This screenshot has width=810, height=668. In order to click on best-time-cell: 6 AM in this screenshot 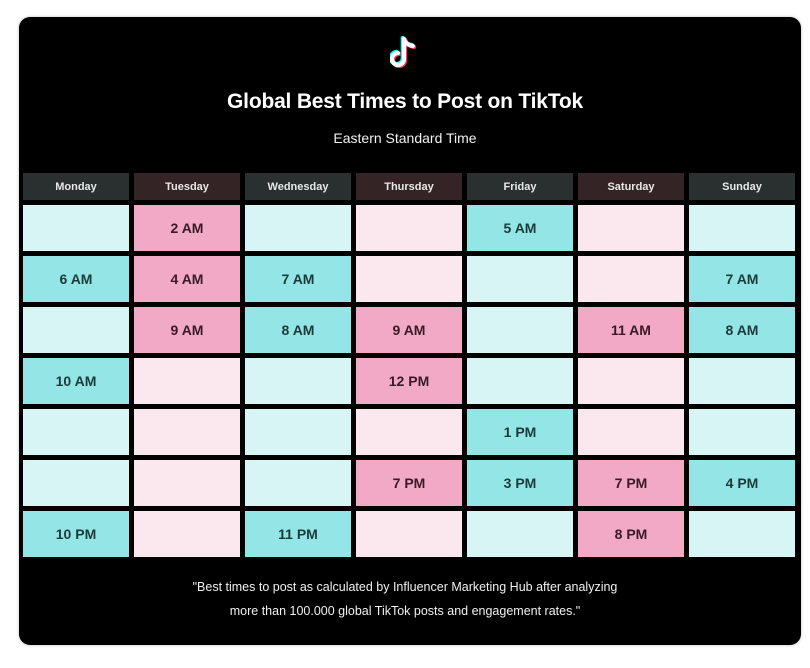, I will do `click(76, 279)`.